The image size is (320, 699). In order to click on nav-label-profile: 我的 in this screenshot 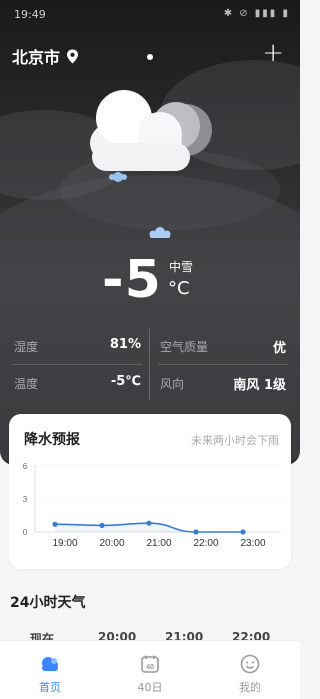, I will do `click(250, 687)`.